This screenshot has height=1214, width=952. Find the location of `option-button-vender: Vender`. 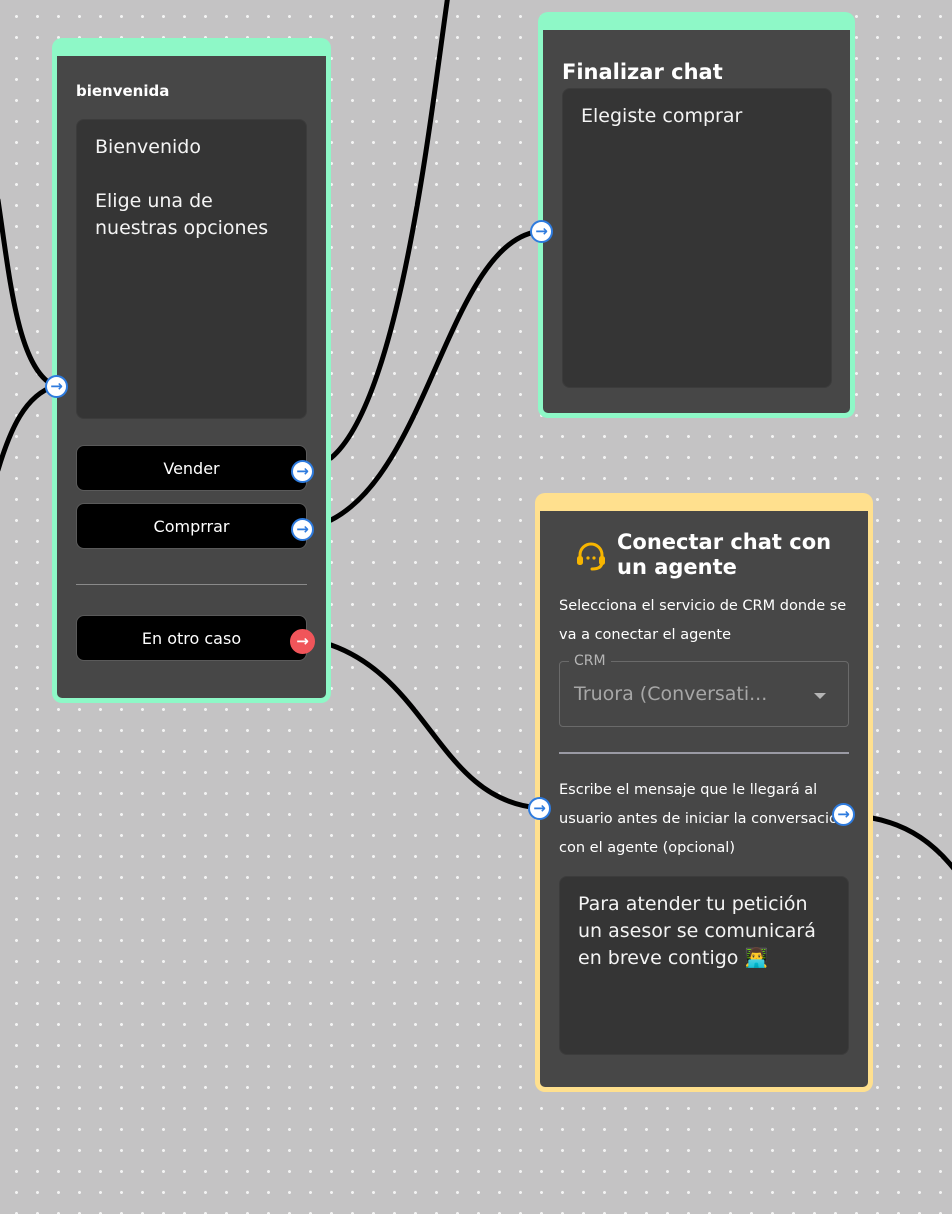

option-button-vender: Vender is located at coordinates (191, 468).